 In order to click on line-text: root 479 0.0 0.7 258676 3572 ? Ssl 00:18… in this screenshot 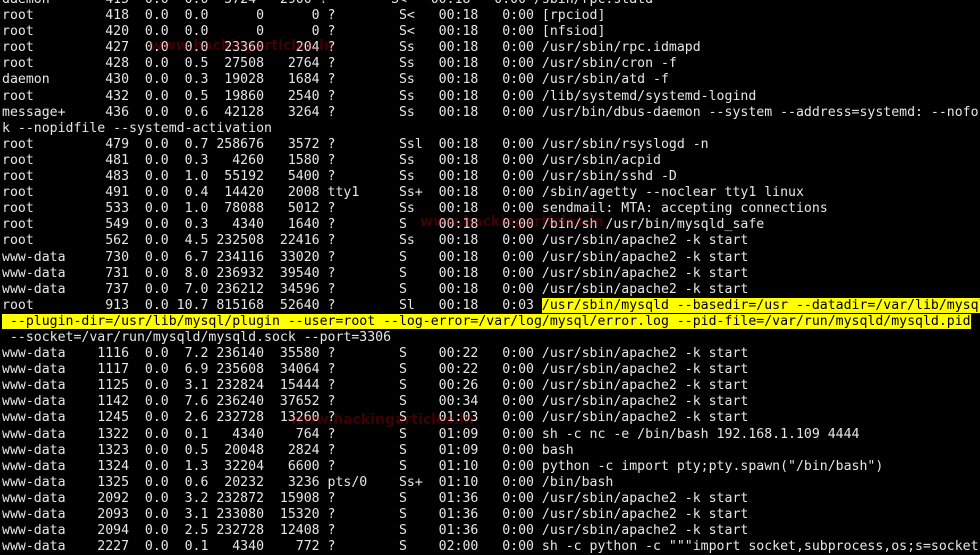, I will do `click(355, 144)`.